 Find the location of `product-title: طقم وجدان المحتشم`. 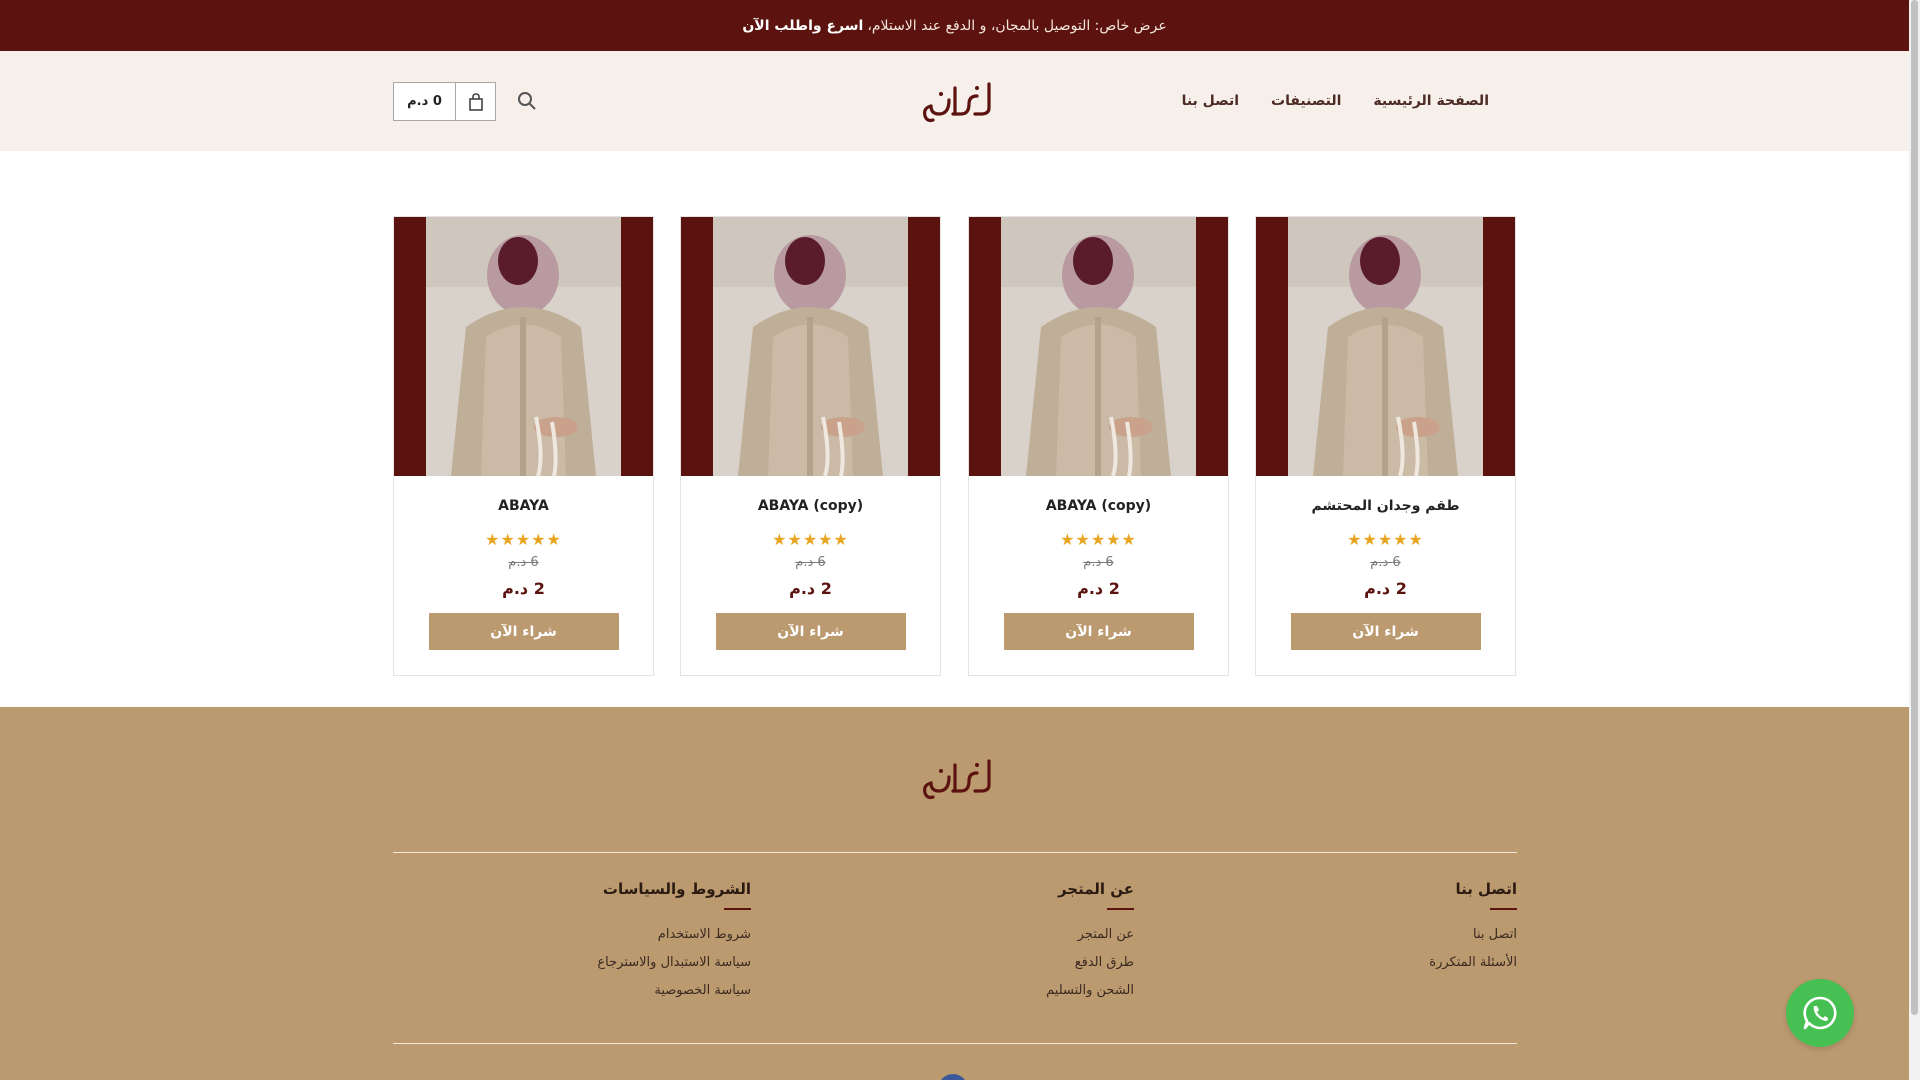

product-title: طقم وجدان المحتشم is located at coordinates (1385, 507).